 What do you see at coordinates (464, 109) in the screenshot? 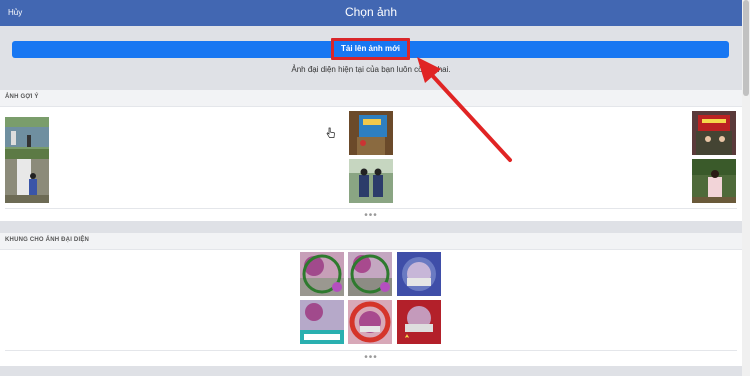
I see `annotation-arrow-icon` at bounding box center [464, 109].